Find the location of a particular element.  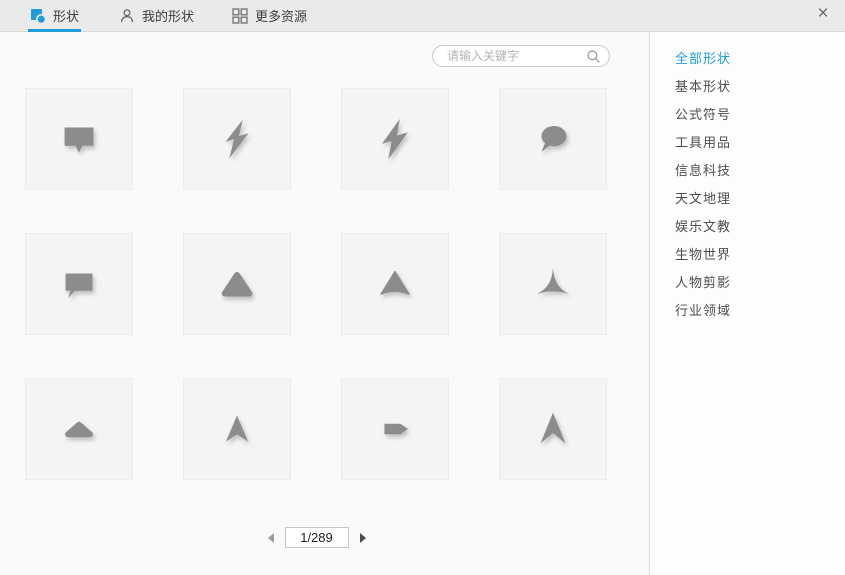

category-label: 天文地理 is located at coordinates (703, 198).